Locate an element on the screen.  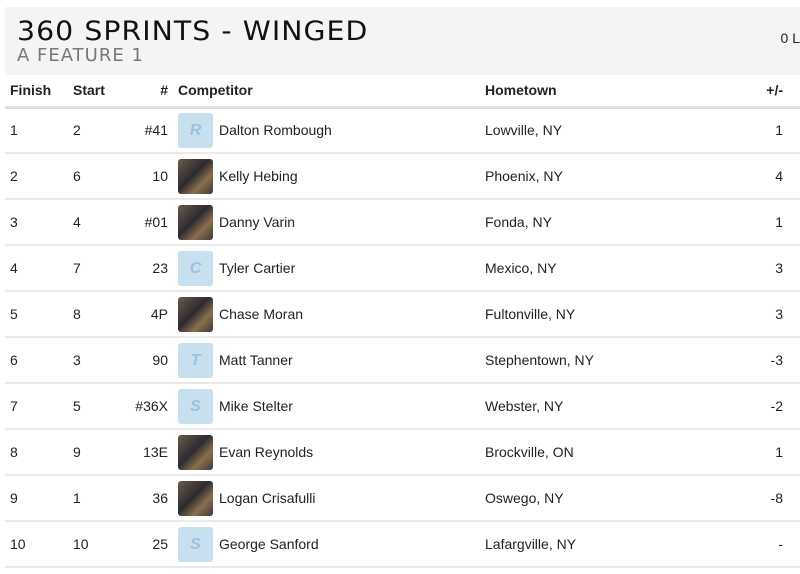
competitor-cell: Evan Reynolds is located at coordinates (326, 452).